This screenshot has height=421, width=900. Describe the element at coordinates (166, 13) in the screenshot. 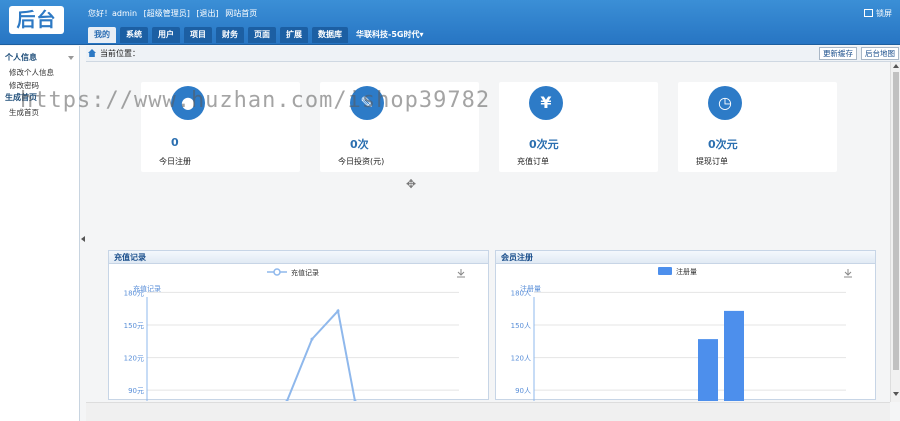

I see `role-label: [超级管理员]` at that location.